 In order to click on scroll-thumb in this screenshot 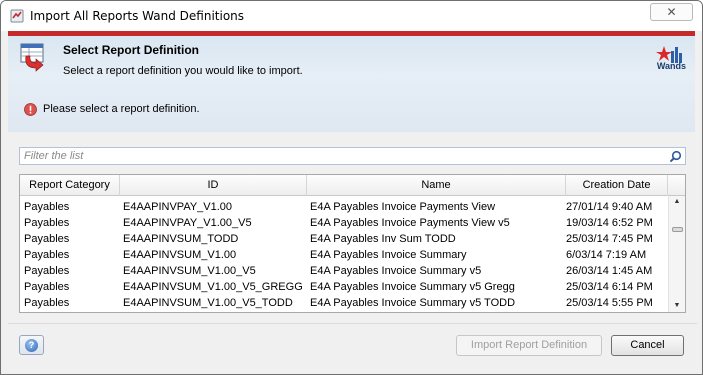, I will do `click(677, 229)`.